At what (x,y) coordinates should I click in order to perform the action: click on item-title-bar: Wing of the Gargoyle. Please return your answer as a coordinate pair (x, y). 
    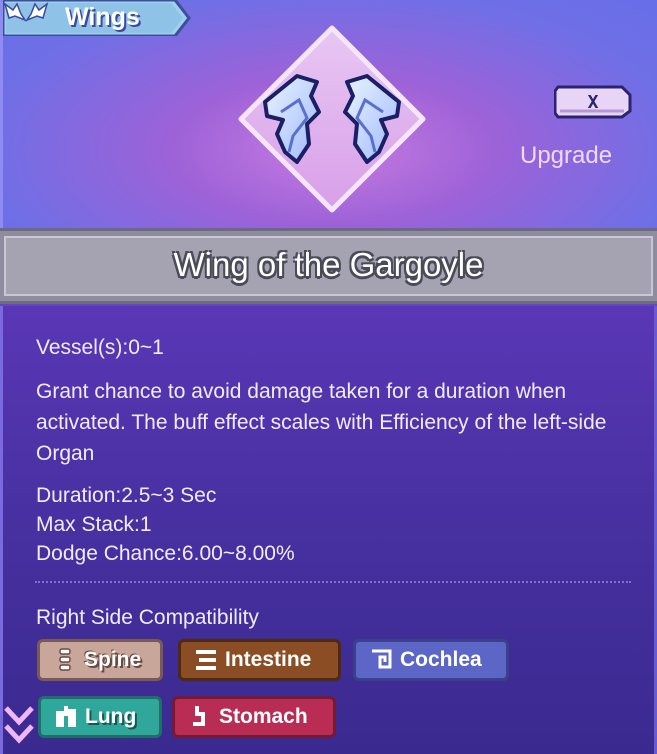
    Looking at the image, I should click on (328, 266).